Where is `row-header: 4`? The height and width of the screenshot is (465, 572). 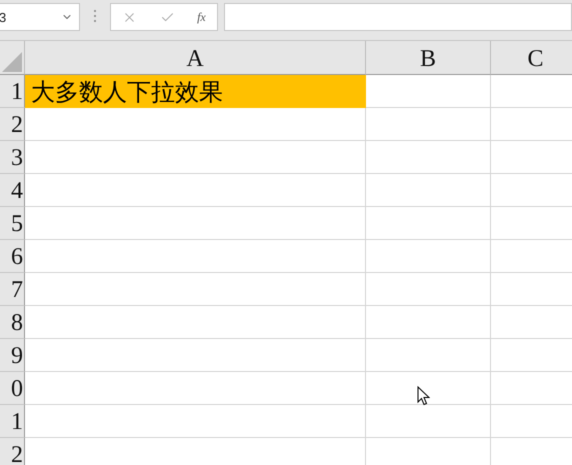 row-header: 4 is located at coordinates (12, 190).